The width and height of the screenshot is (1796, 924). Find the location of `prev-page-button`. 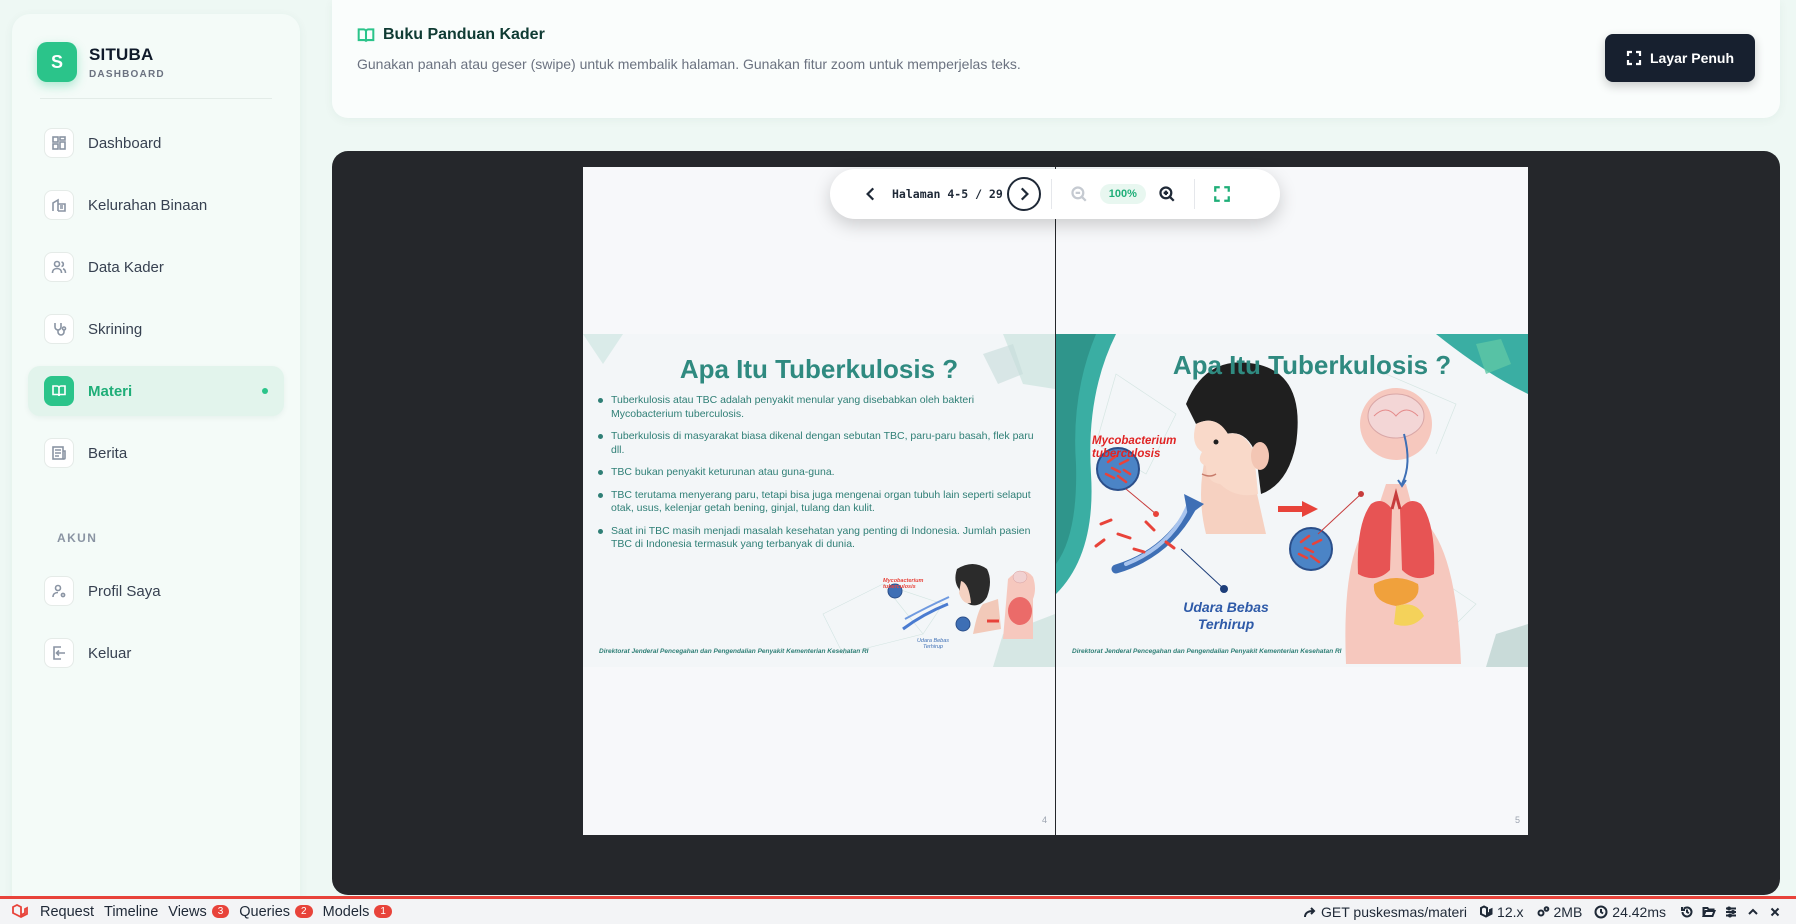

prev-page-button is located at coordinates (871, 194).